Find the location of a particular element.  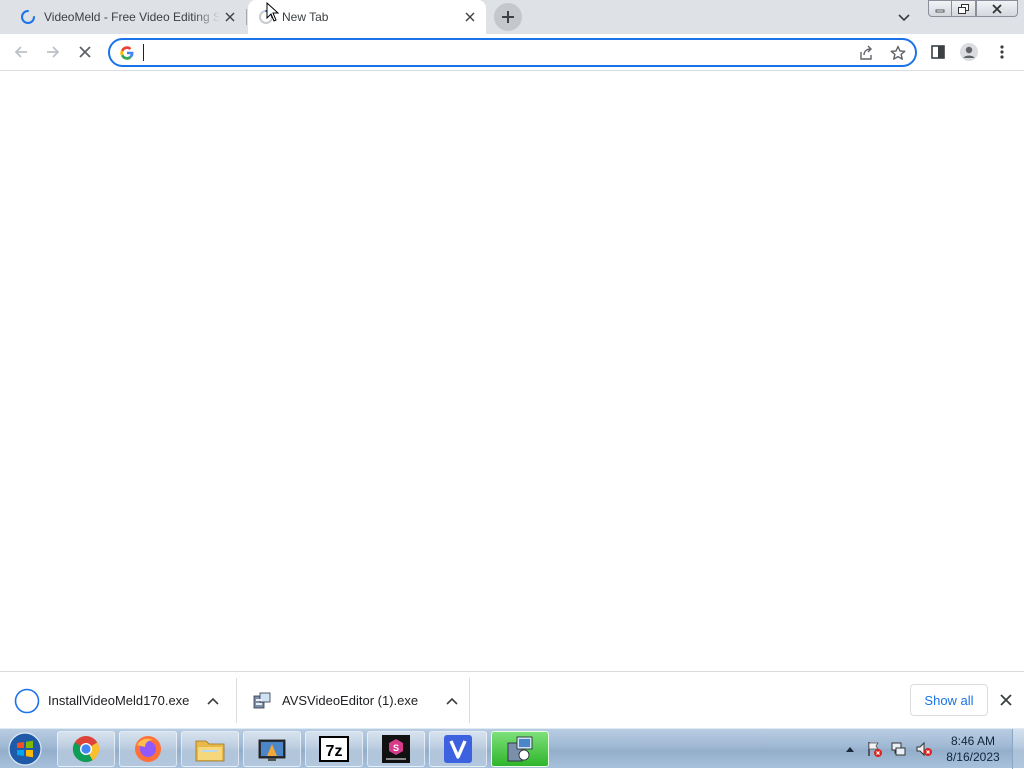

tab-separator is located at coordinates (246, 17).